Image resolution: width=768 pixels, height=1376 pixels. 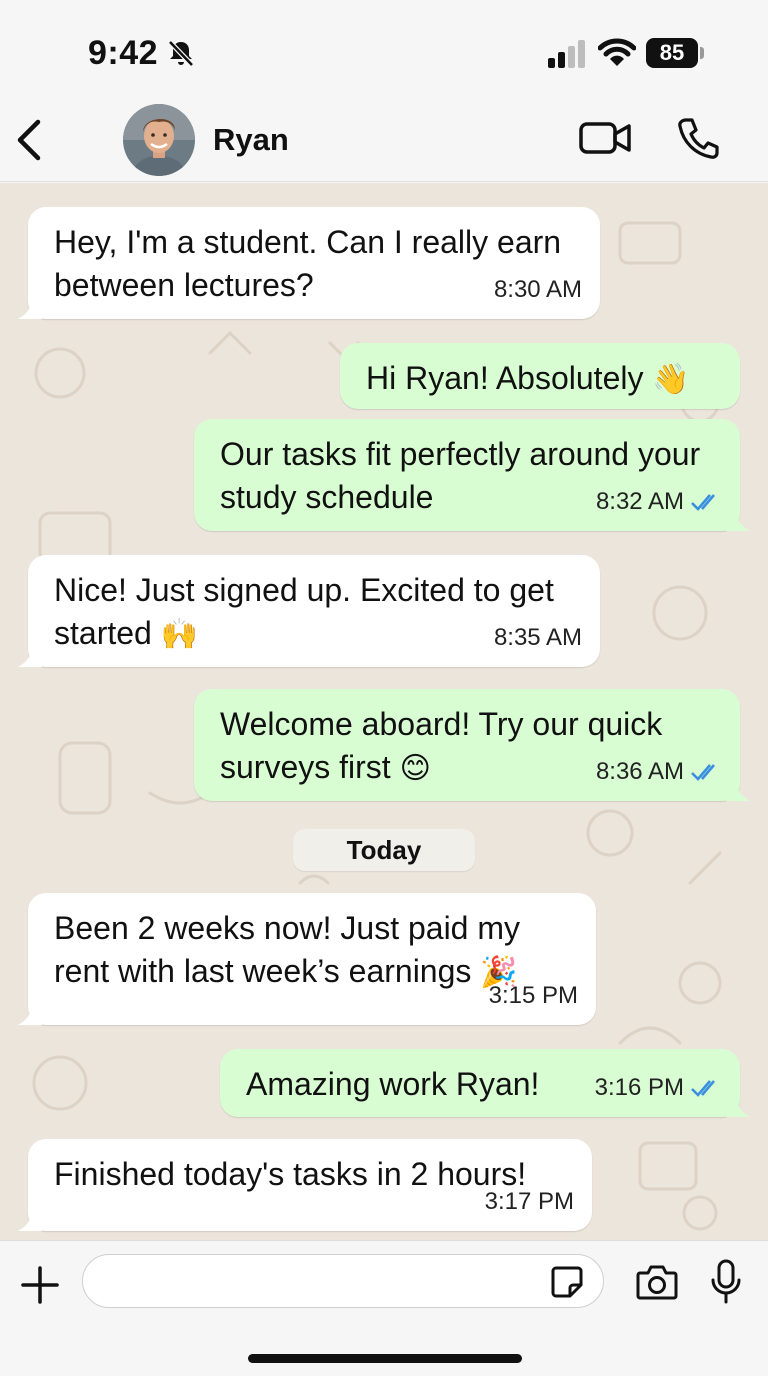 I want to click on message-time: 8:35 AM, so click(x=537, y=637).